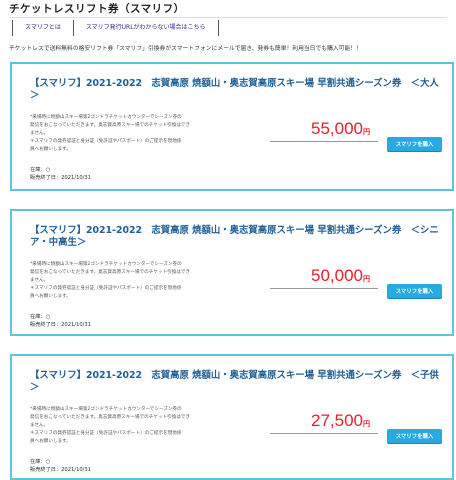  I want to click on product-price: 50,000円, so click(340, 277).